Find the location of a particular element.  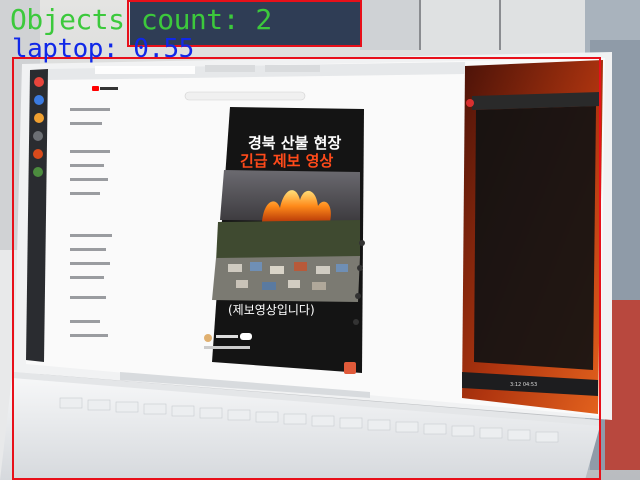

laptop-confidence-label: laptop: 0.55 is located at coordinates (103, 49).